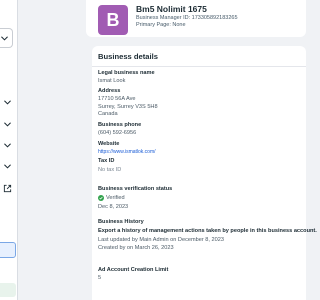 The height and width of the screenshot is (300, 320). Describe the element at coordinates (117, 133) in the screenshot. I see `phone-value: (604) 592-6956` at that location.